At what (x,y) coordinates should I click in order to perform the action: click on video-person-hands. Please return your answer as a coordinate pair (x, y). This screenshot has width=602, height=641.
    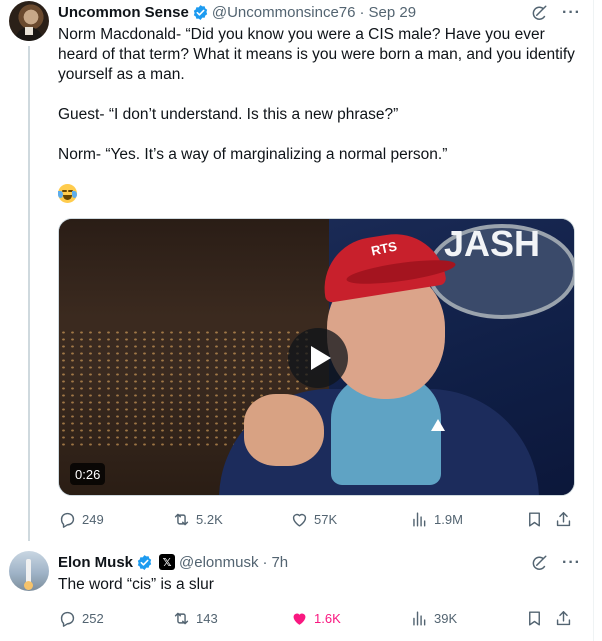
    Looking at the image, I should click on (284, 430).